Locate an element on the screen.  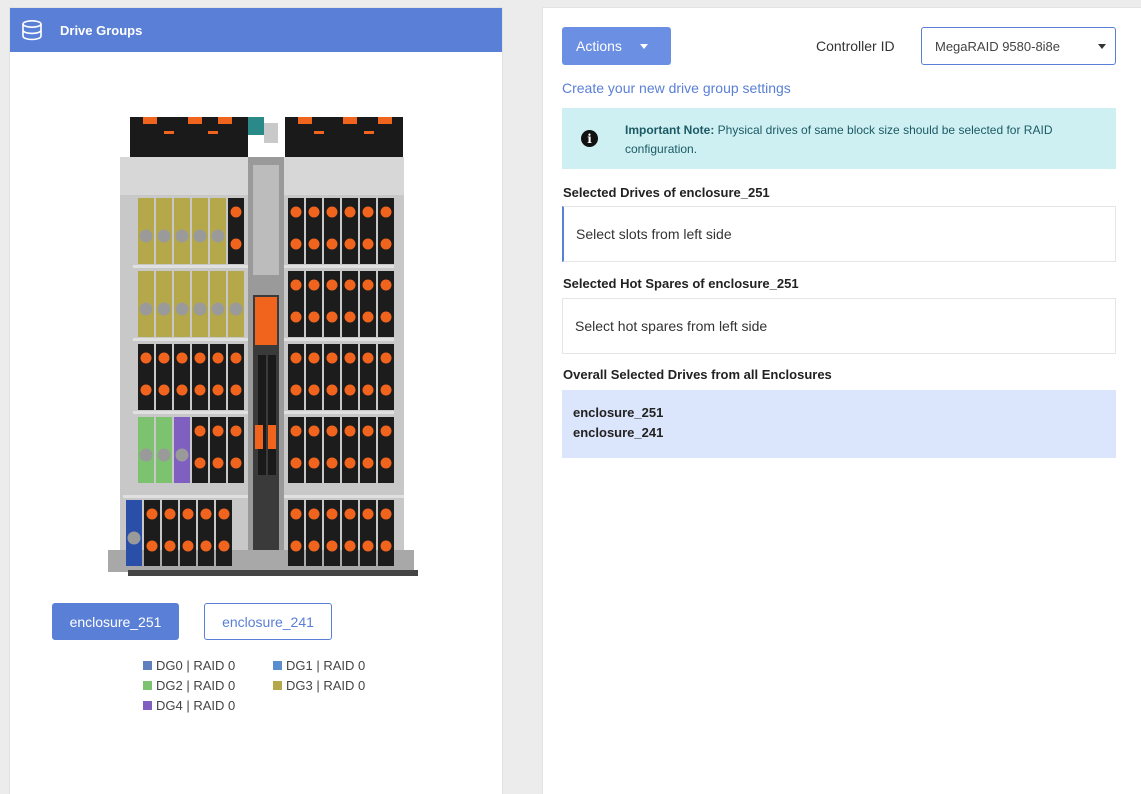
selected-drives-title: Selected Drives of enclosure_251 is located at coordinates (666, 192).